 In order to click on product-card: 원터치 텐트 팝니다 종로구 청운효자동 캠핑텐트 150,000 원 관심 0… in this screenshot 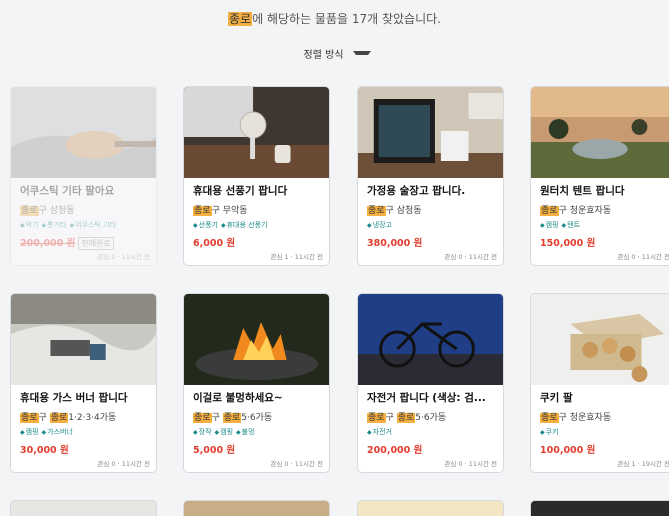, I will do `click(599, 176)`.